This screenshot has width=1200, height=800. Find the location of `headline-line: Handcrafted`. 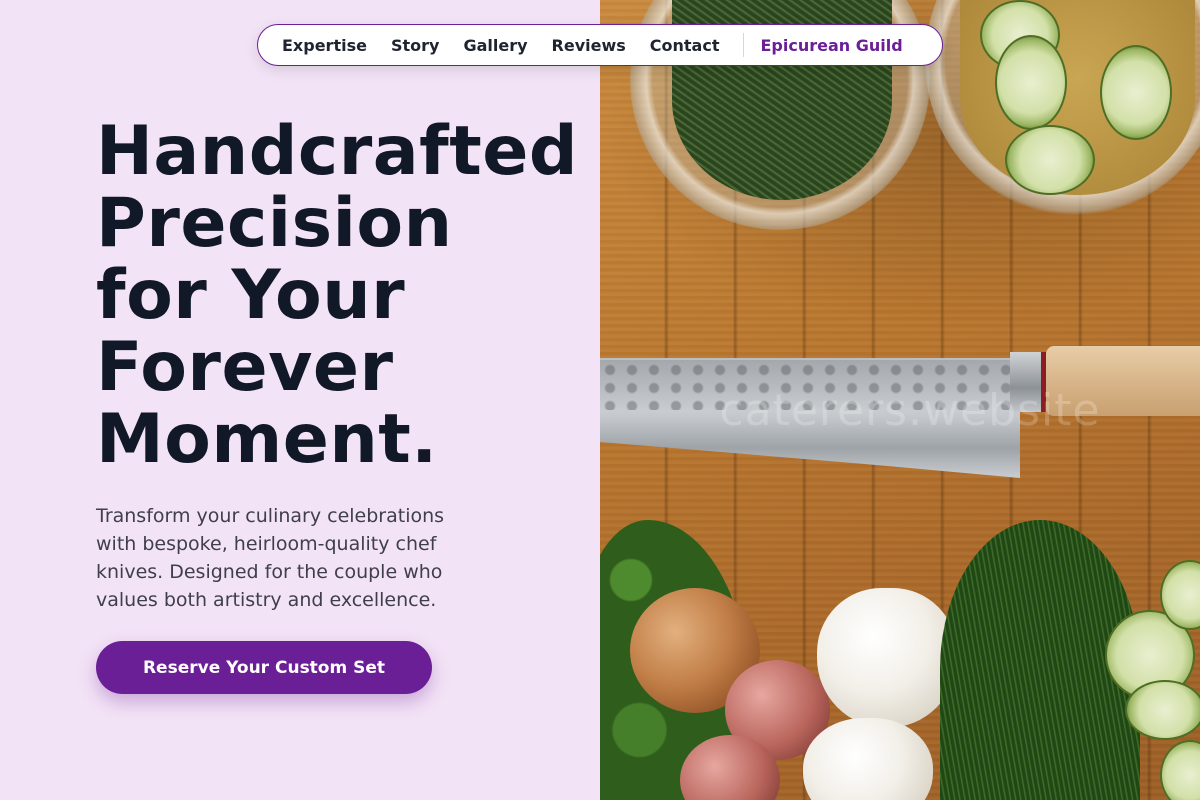

headline-line: Handcrafted is located at coordinates (337, 151).